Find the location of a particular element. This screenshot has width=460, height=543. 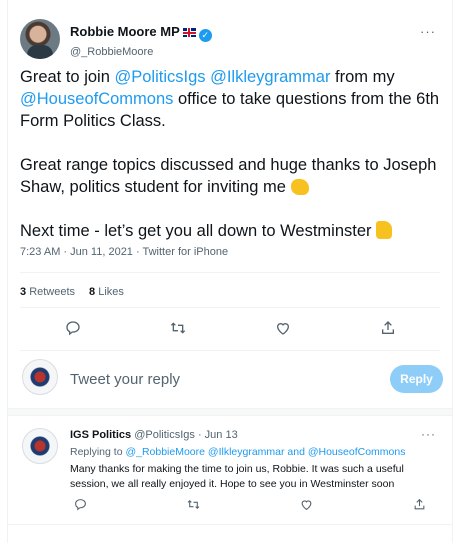

igs-politics-avatar is located at coordinates (40, 446).